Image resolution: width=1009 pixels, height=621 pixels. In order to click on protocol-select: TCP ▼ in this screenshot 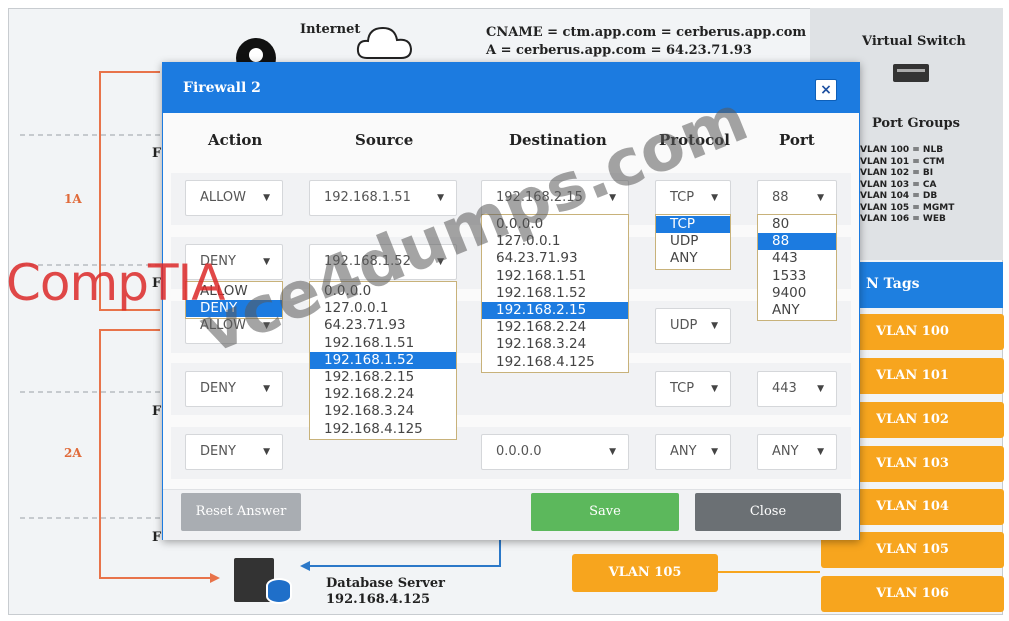, I will do `click(693, 389)`.